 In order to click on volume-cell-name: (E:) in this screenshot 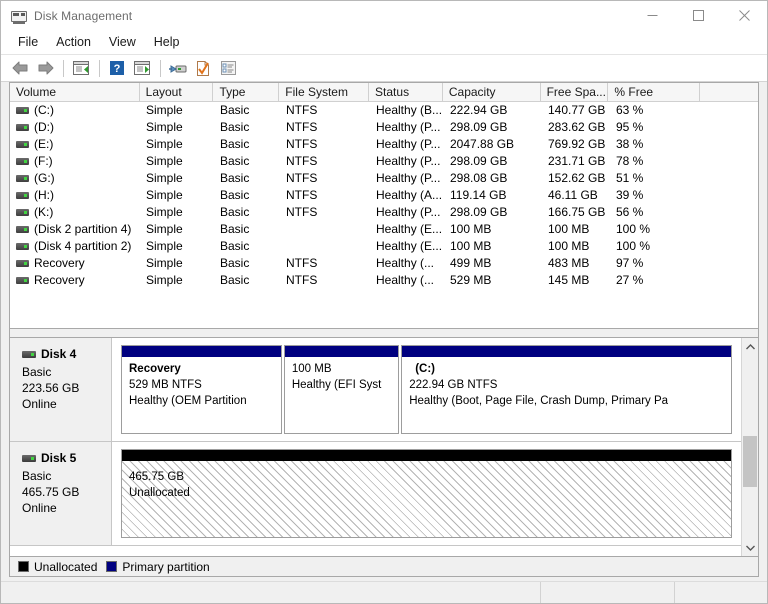, I will do `click(75, 144)`.